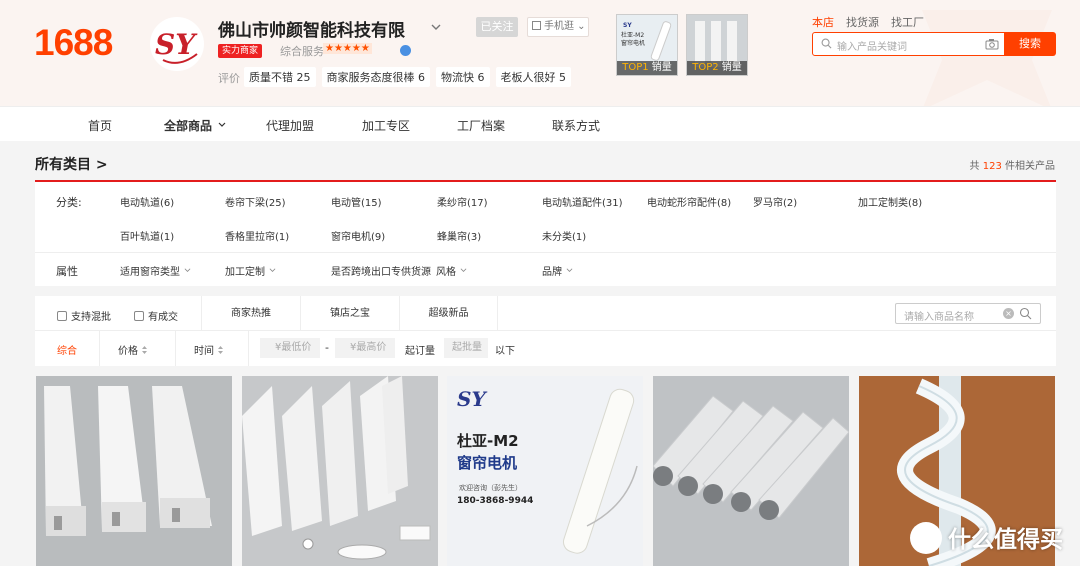  Describe the element at coordinates (67, 271) in the screenshot. I see `attribute-label: 属性` at that location.